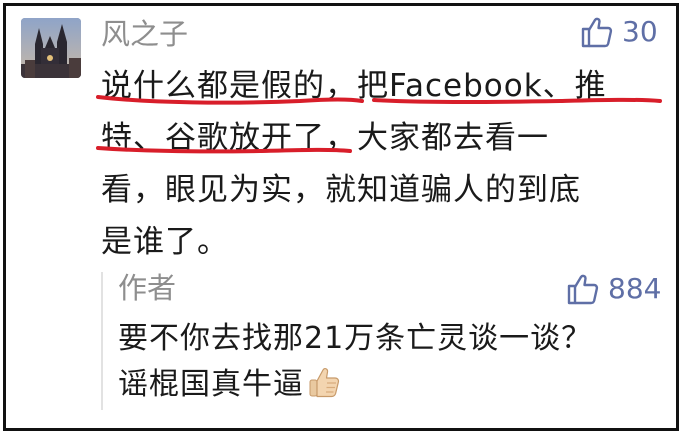  What do you see at coordinates (354, 86) in the screenshot?
I see `comment-line: 说什么都是假的，把Facebook、推` at bounding box center [354, 86].